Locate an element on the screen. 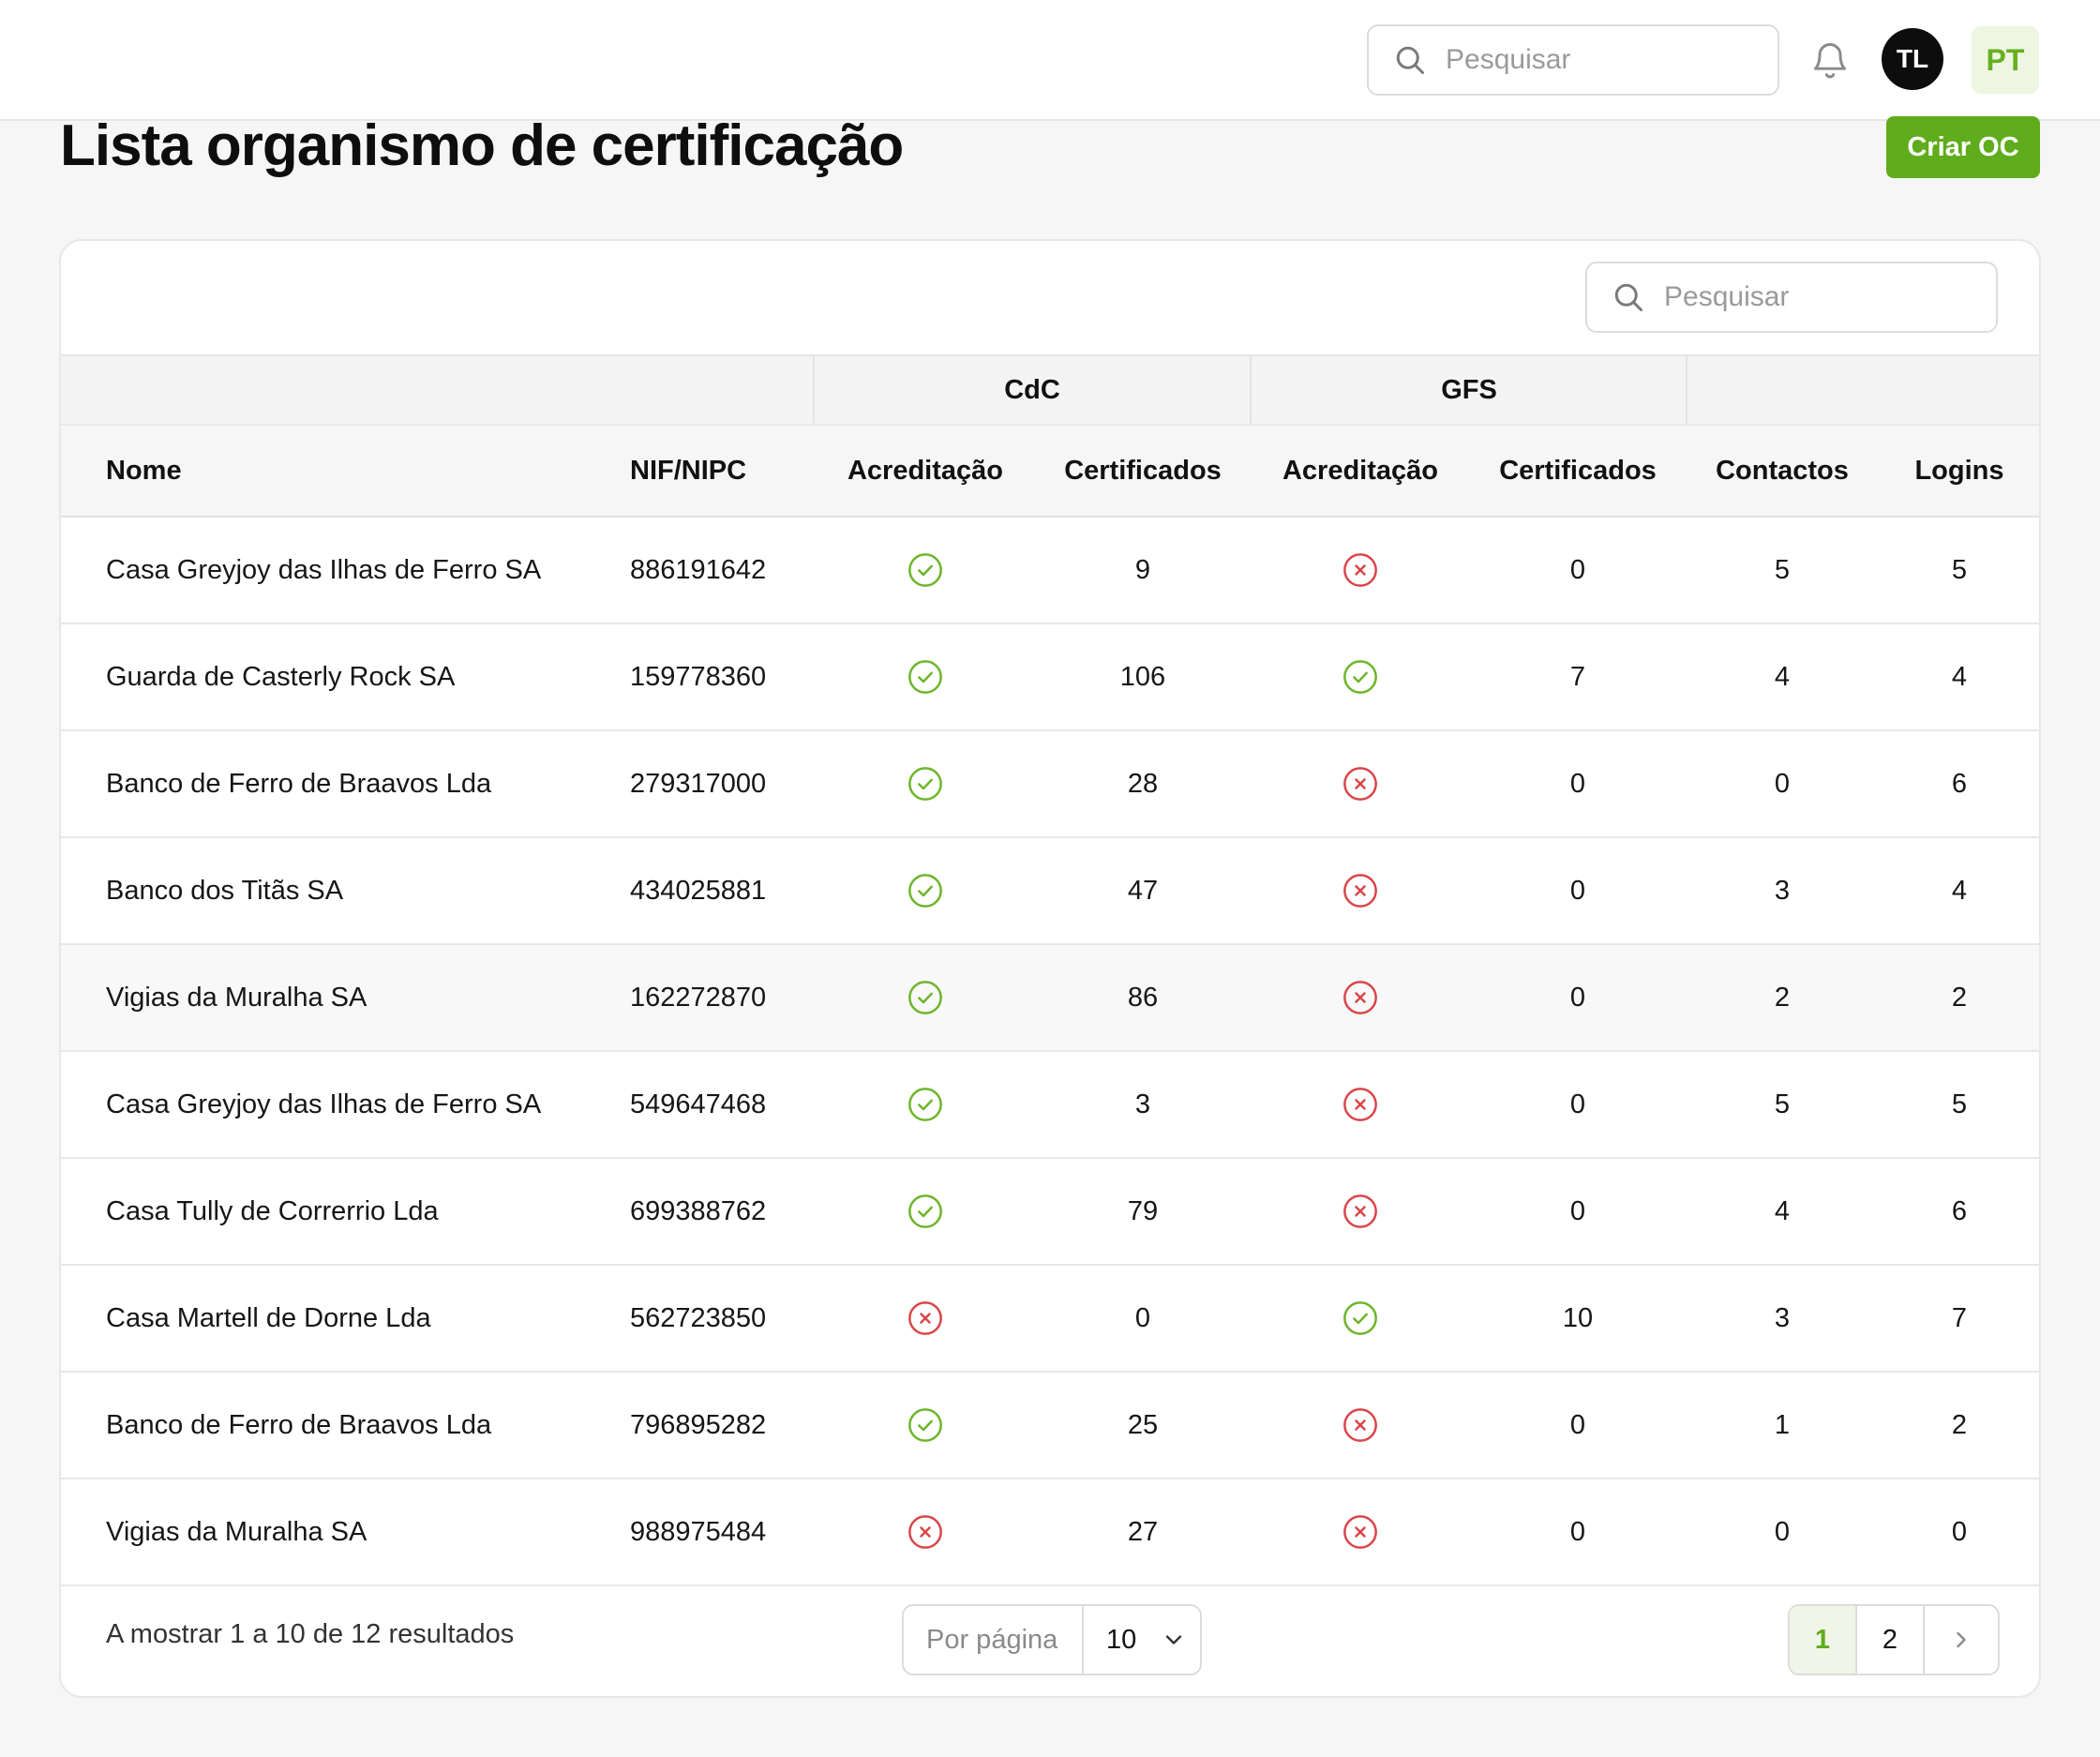  cell-logins: 2 is located at coordinates (1959, 1424).